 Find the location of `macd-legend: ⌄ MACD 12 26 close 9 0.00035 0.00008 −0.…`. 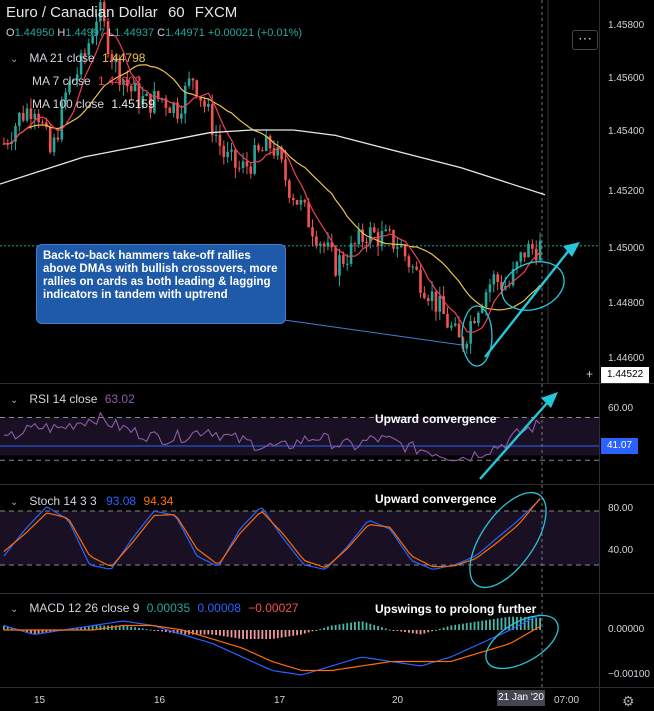

macd-legend: ⌄ MACD 12 26 close 9 0.00035 0.00008 −0.… is located at coordinates (154, 608).